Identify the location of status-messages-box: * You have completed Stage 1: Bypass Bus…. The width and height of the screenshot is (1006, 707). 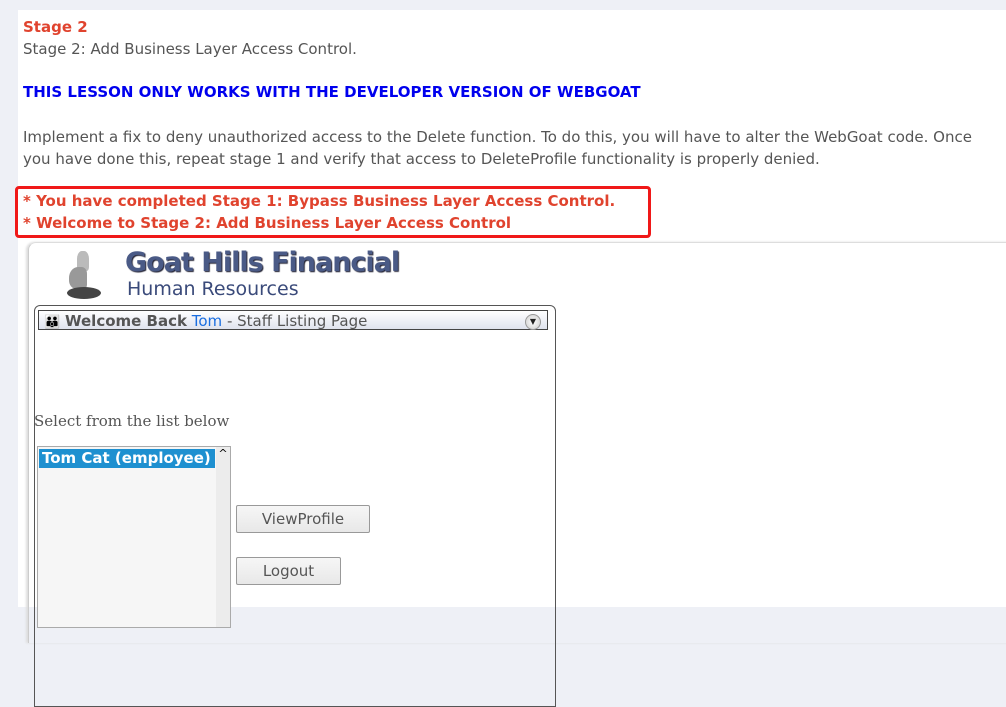
(333, 212).